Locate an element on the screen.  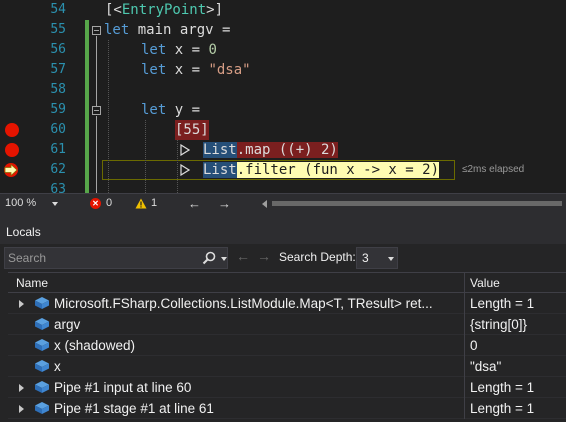
line-number: 57 is located at coordinates (58, 69).